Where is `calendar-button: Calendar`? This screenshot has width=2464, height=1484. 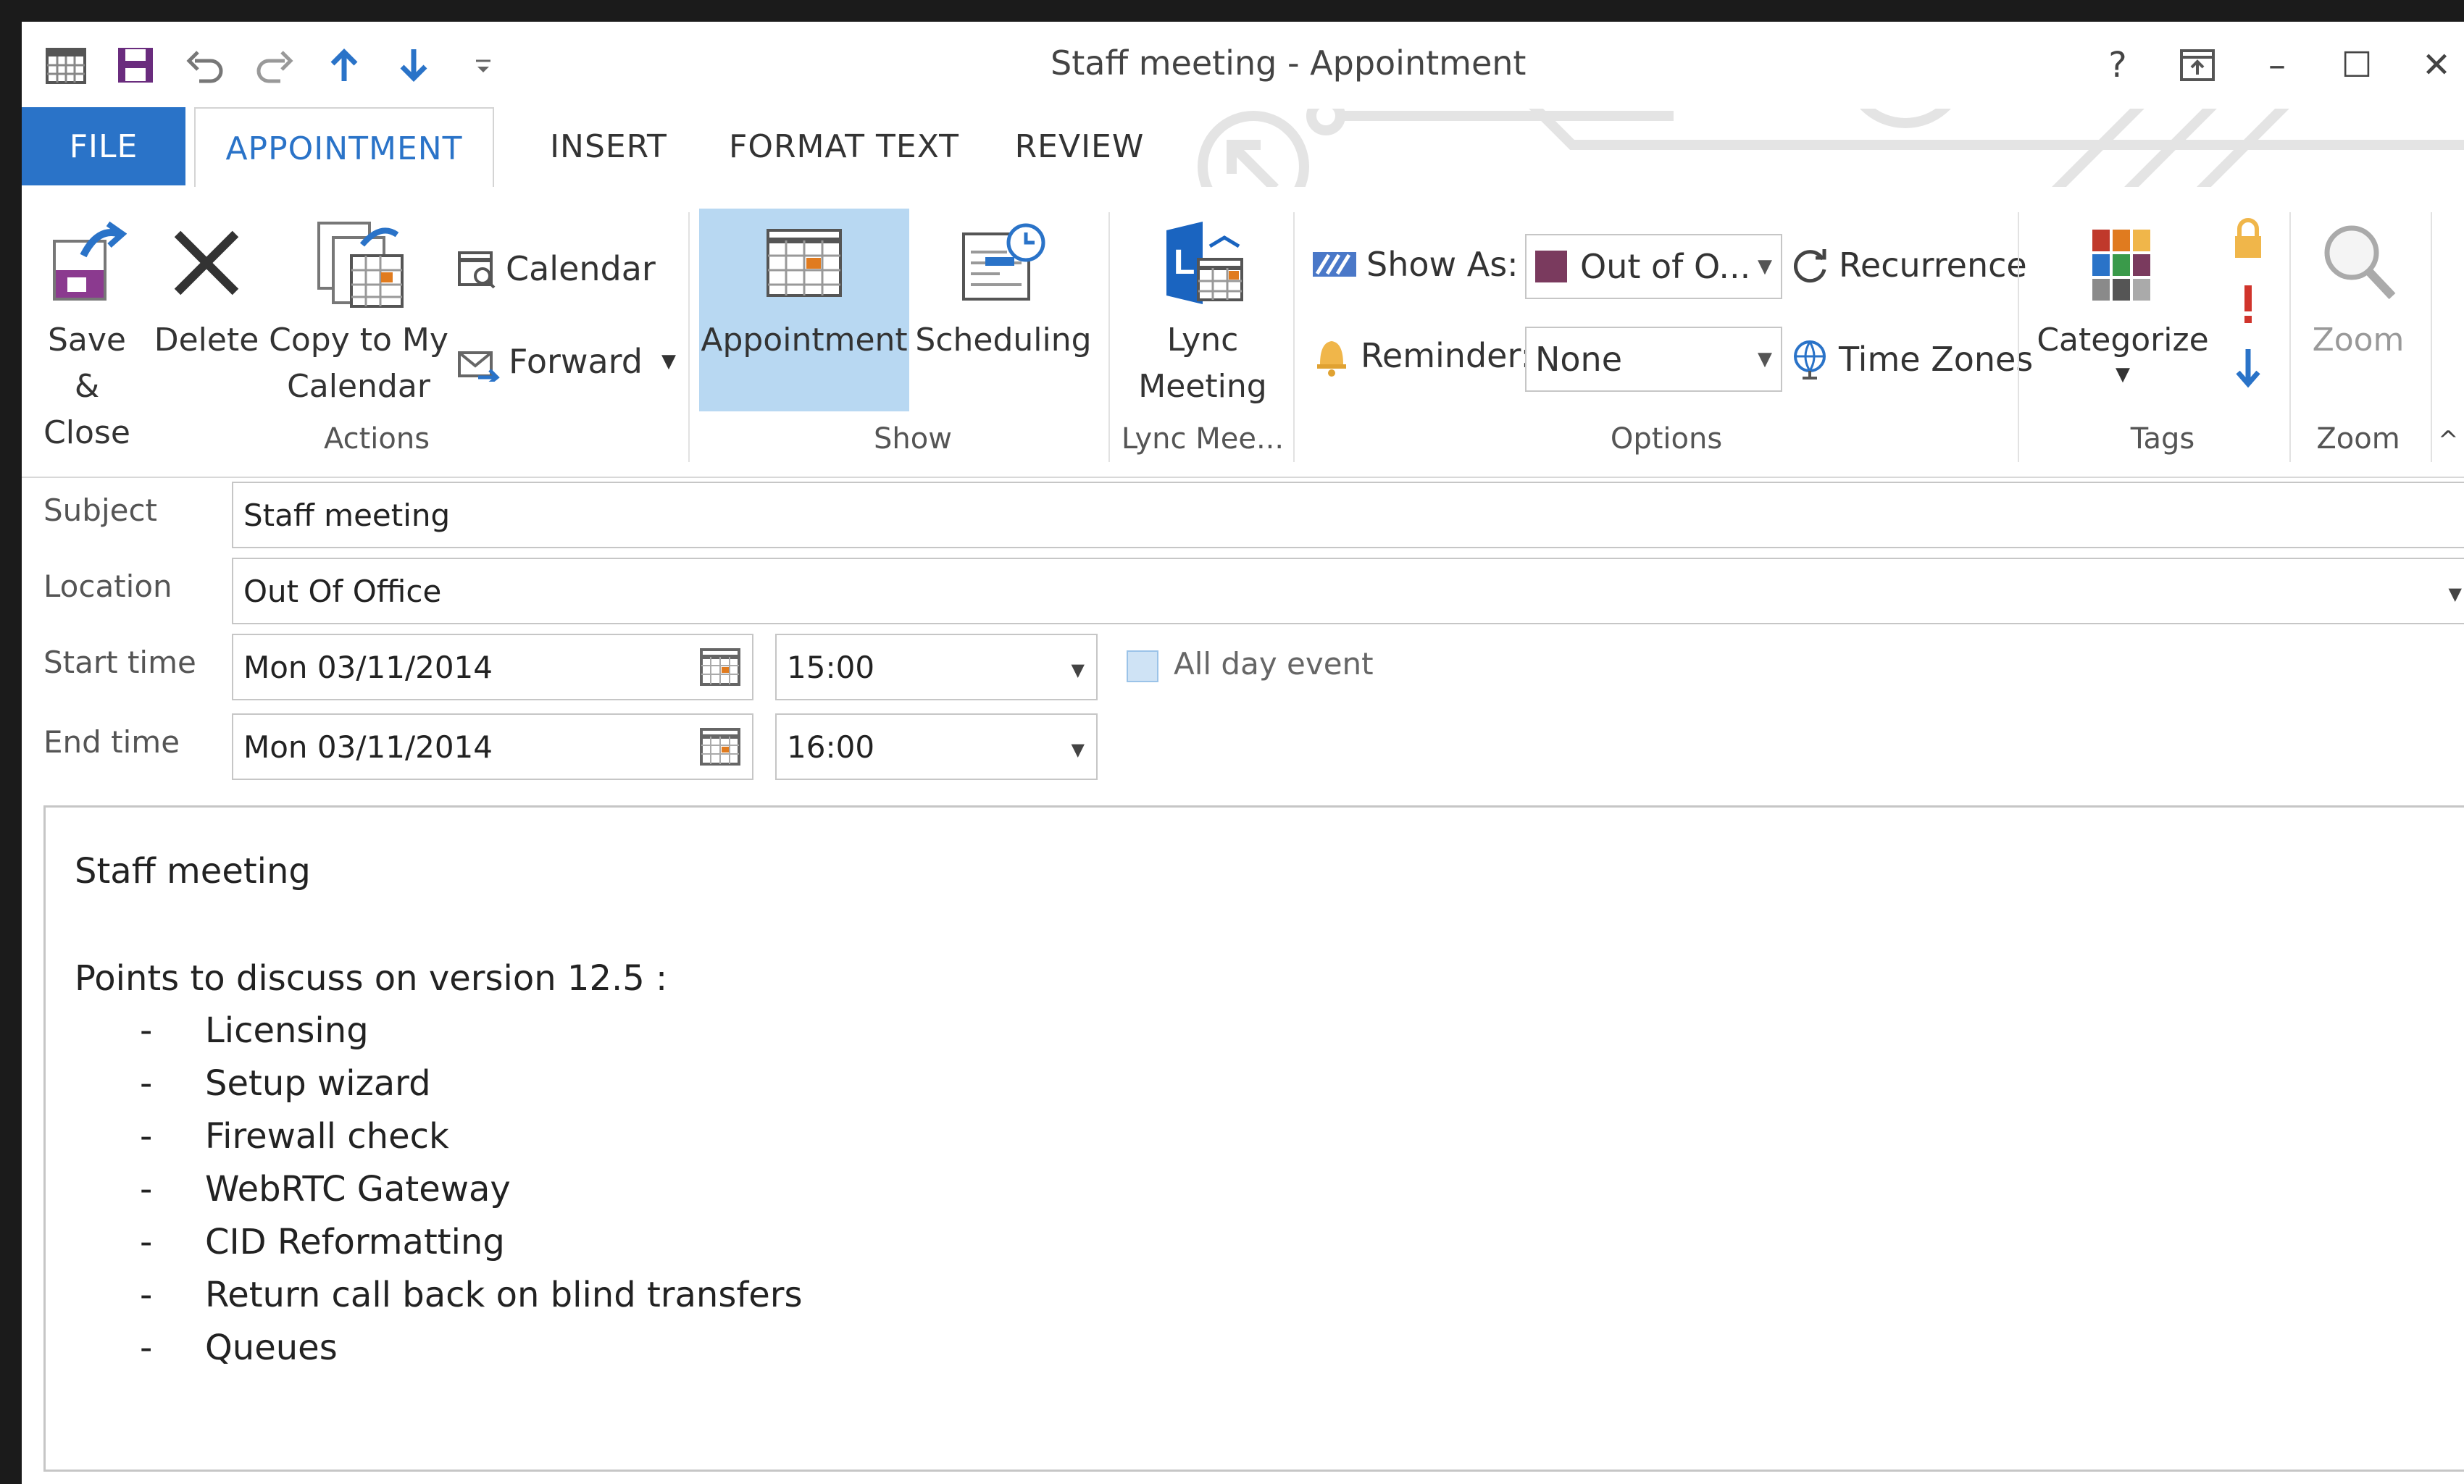 calendar-button: Calendar is located at coordinates (556, 268).